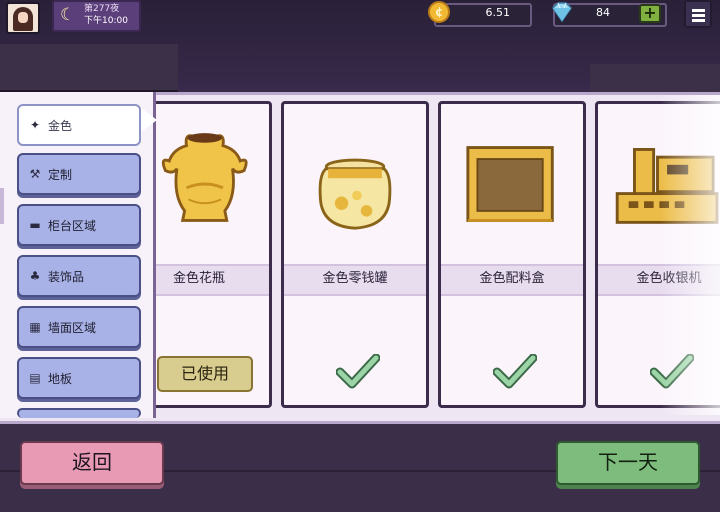 This screenshot has height=512, width=720. I want to click on sidebar-scrollbar, so click(2, 206).